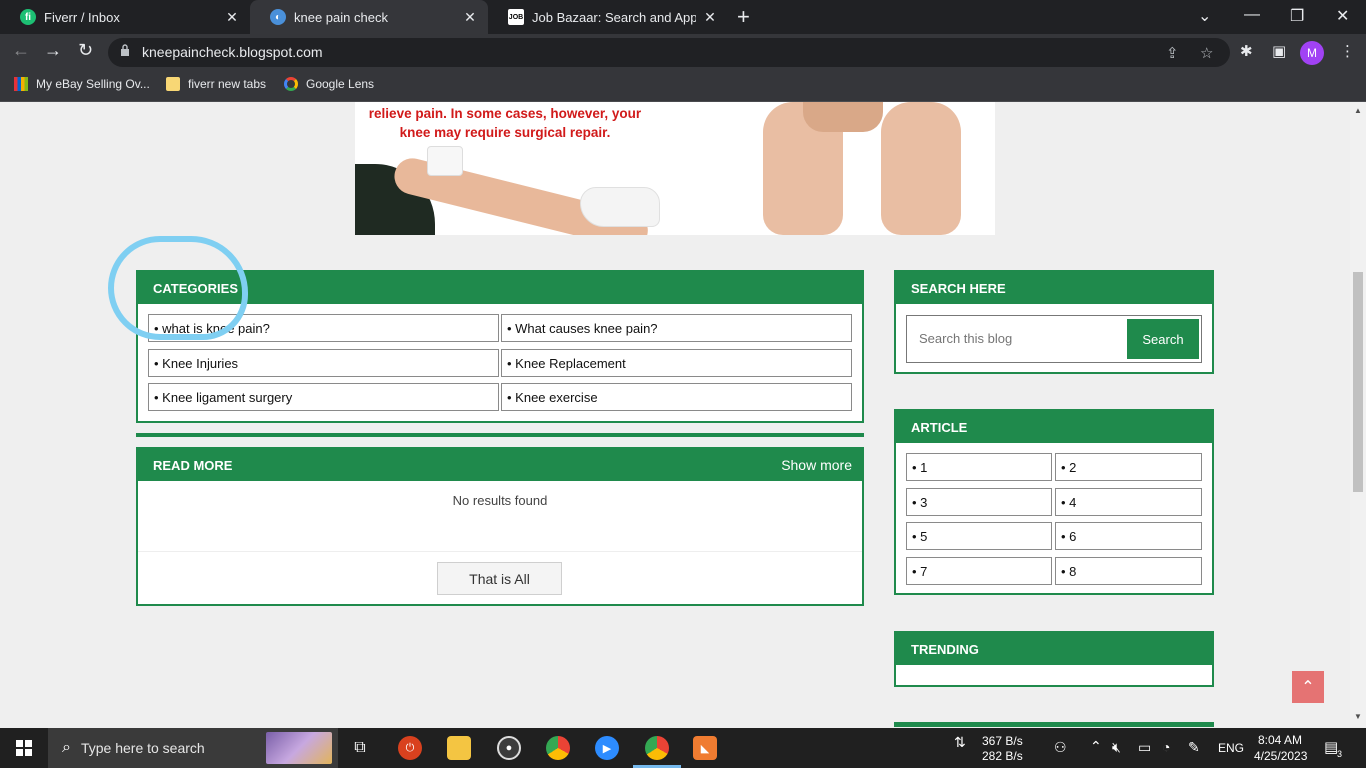 The width and height of the screenshot is (1366, 768). What do you see at coordinates (608, 17) in the screenshot?
I see `tab-job-bazaar: JOB Job Bazaar: Search and Apply Lat ✕` at bounding box center [608, 17].